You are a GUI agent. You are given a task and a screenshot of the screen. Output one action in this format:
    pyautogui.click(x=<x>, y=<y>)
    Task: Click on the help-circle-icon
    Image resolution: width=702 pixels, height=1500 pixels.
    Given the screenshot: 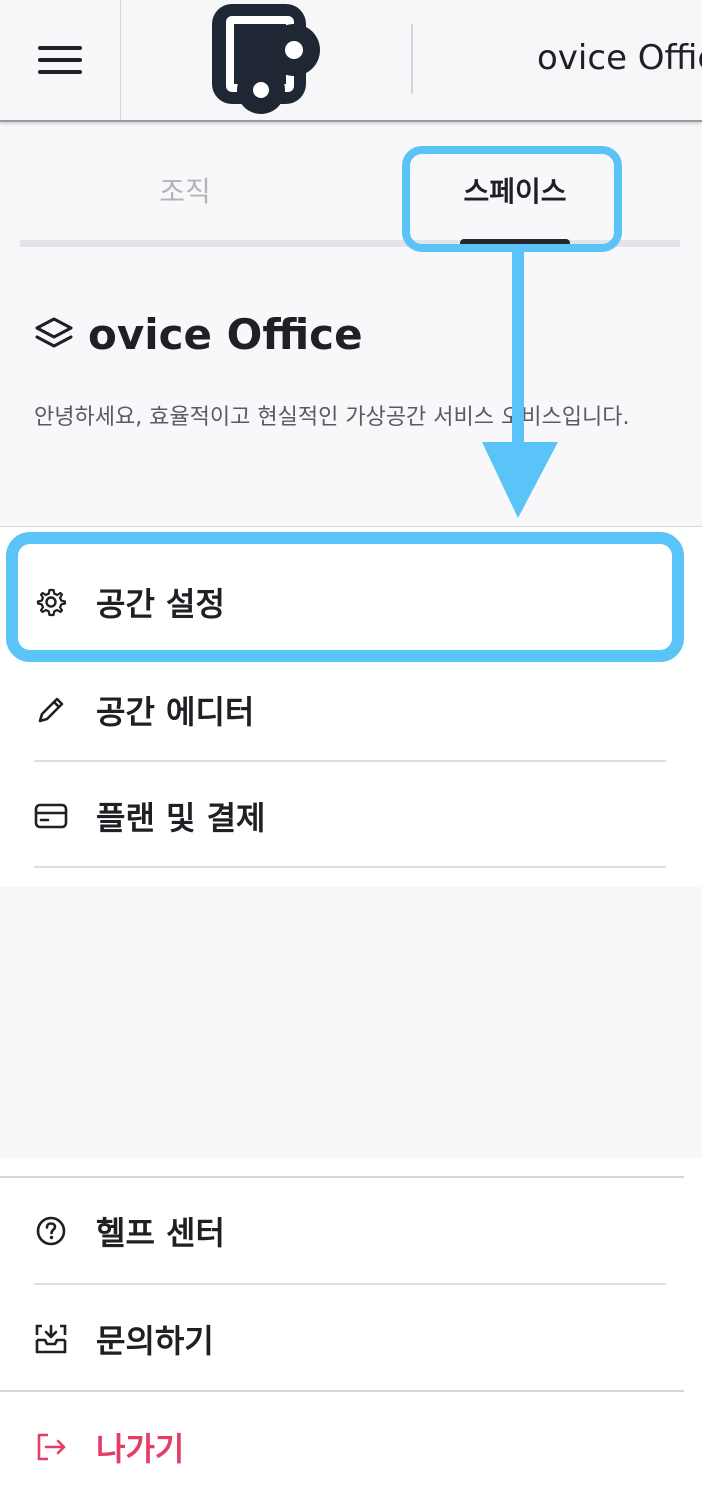 What is the action you would take?
    pyautogui.click(x=51, y=1231)
    